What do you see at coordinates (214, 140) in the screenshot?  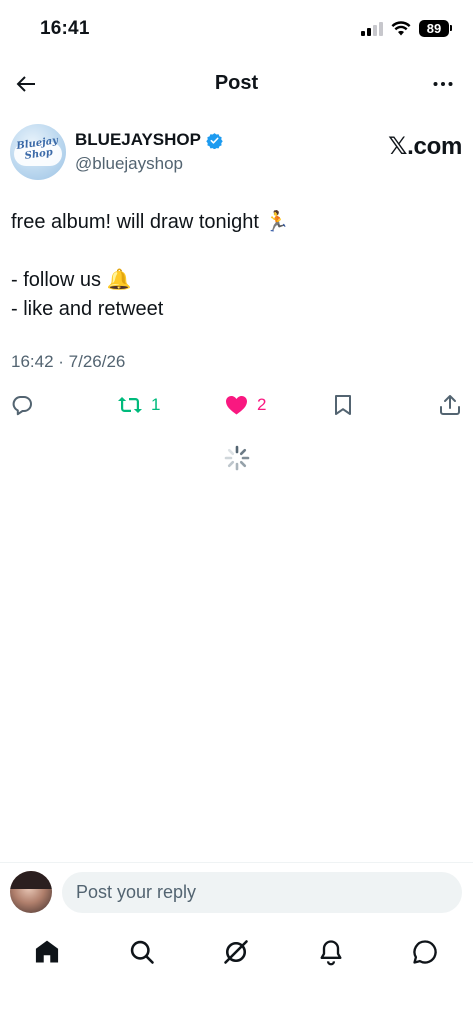 I see `verified-badge-icon` at bounding box center [214, 140].